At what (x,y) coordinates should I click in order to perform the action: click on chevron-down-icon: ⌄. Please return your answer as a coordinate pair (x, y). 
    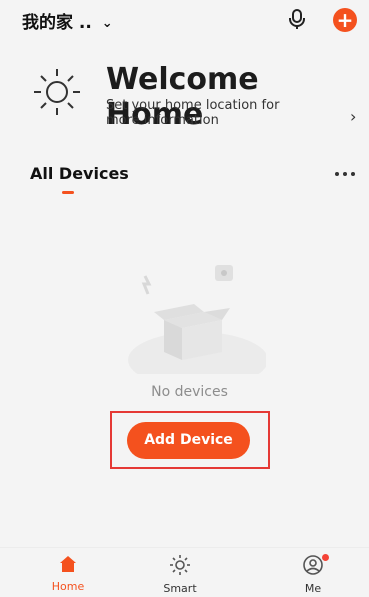
    Looking at the image, I should click on (107, 23).